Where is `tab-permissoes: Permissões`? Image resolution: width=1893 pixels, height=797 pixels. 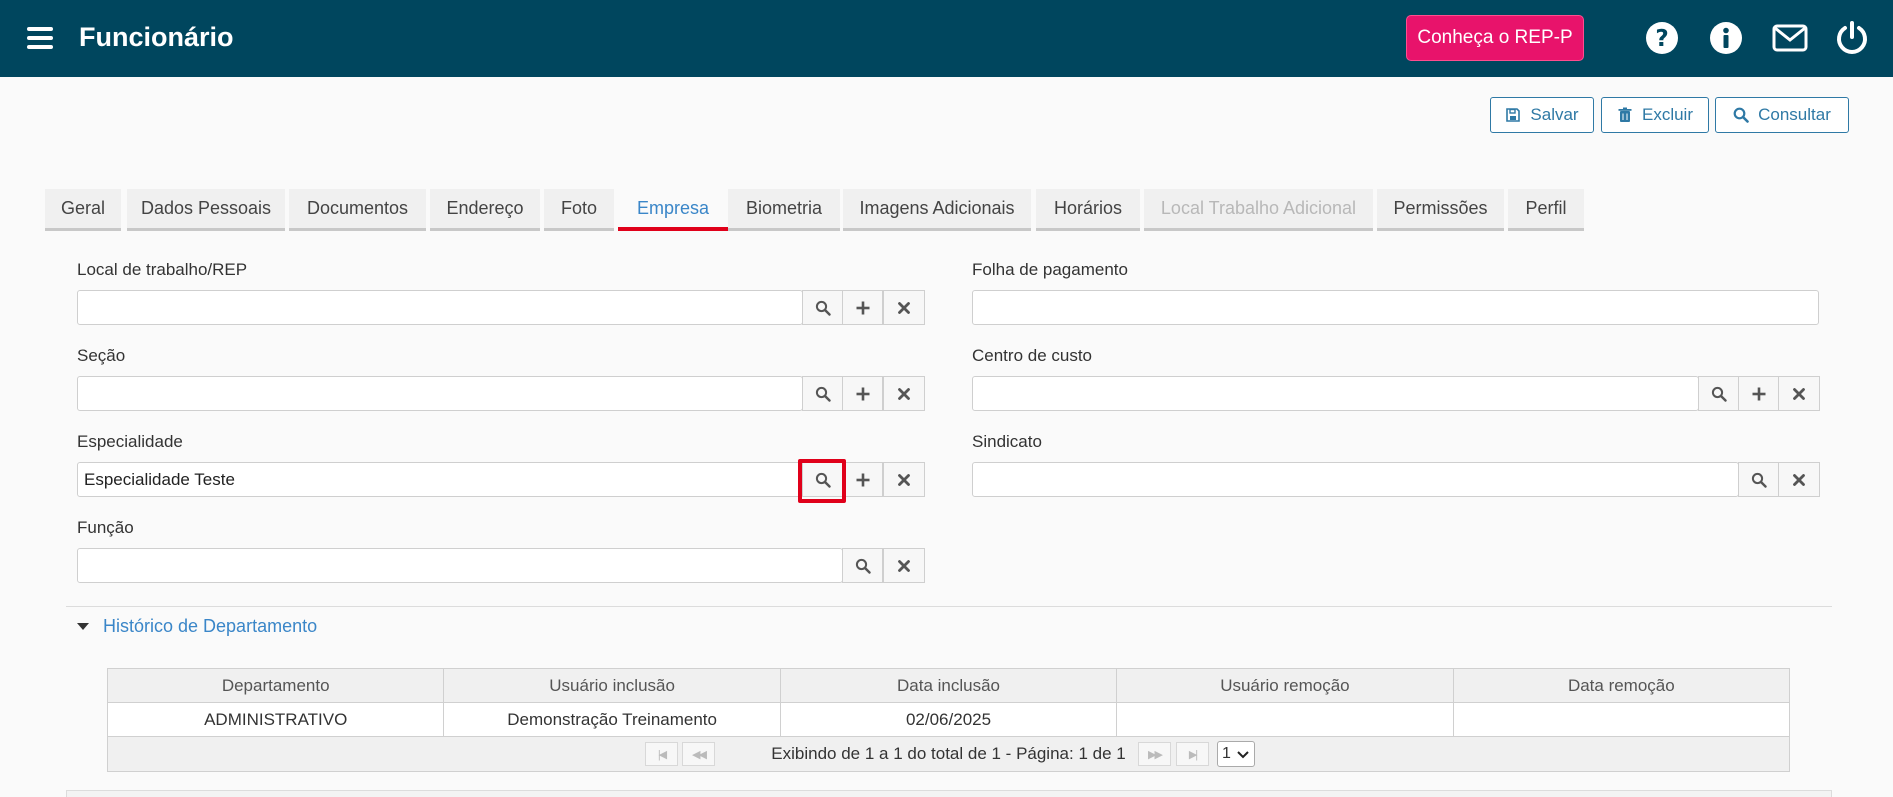
tab-permissoes: Permissões is located at coordinates (1440, 210).